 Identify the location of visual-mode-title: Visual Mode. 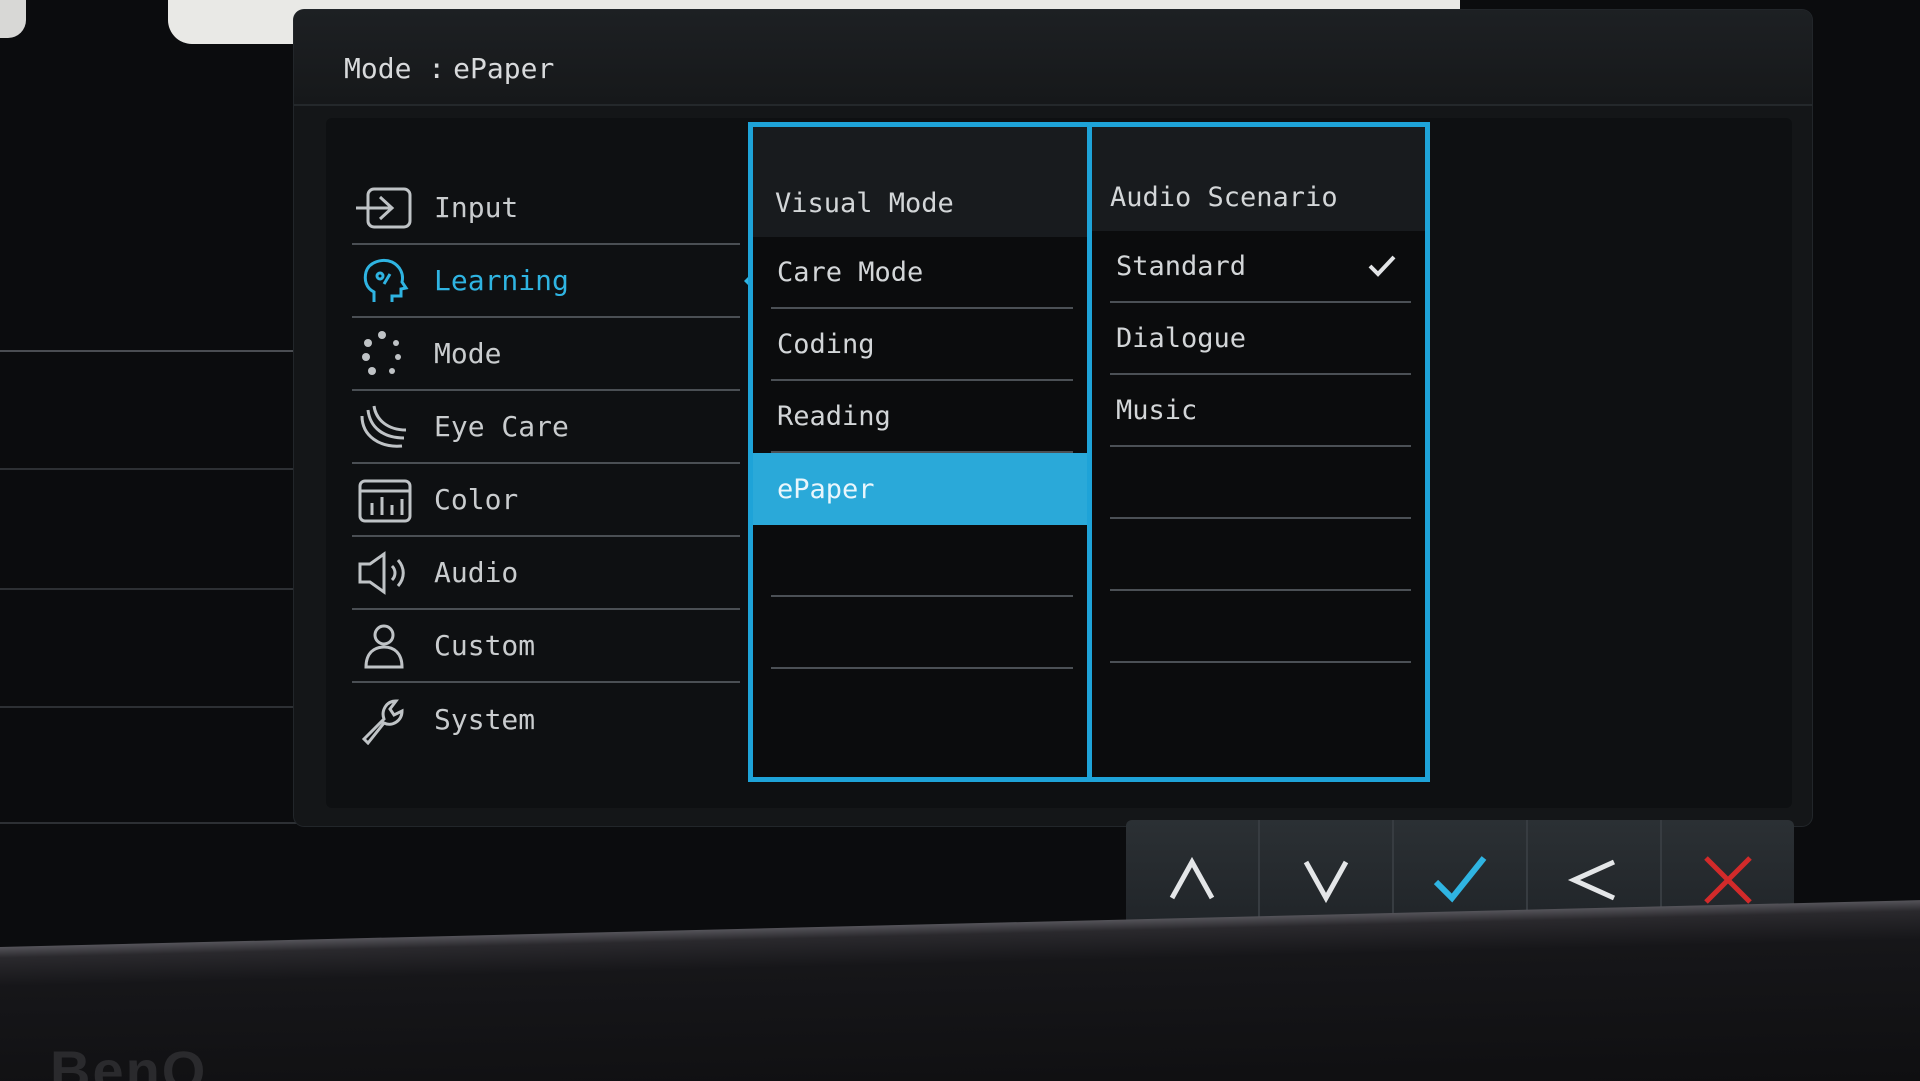
(920, 182).